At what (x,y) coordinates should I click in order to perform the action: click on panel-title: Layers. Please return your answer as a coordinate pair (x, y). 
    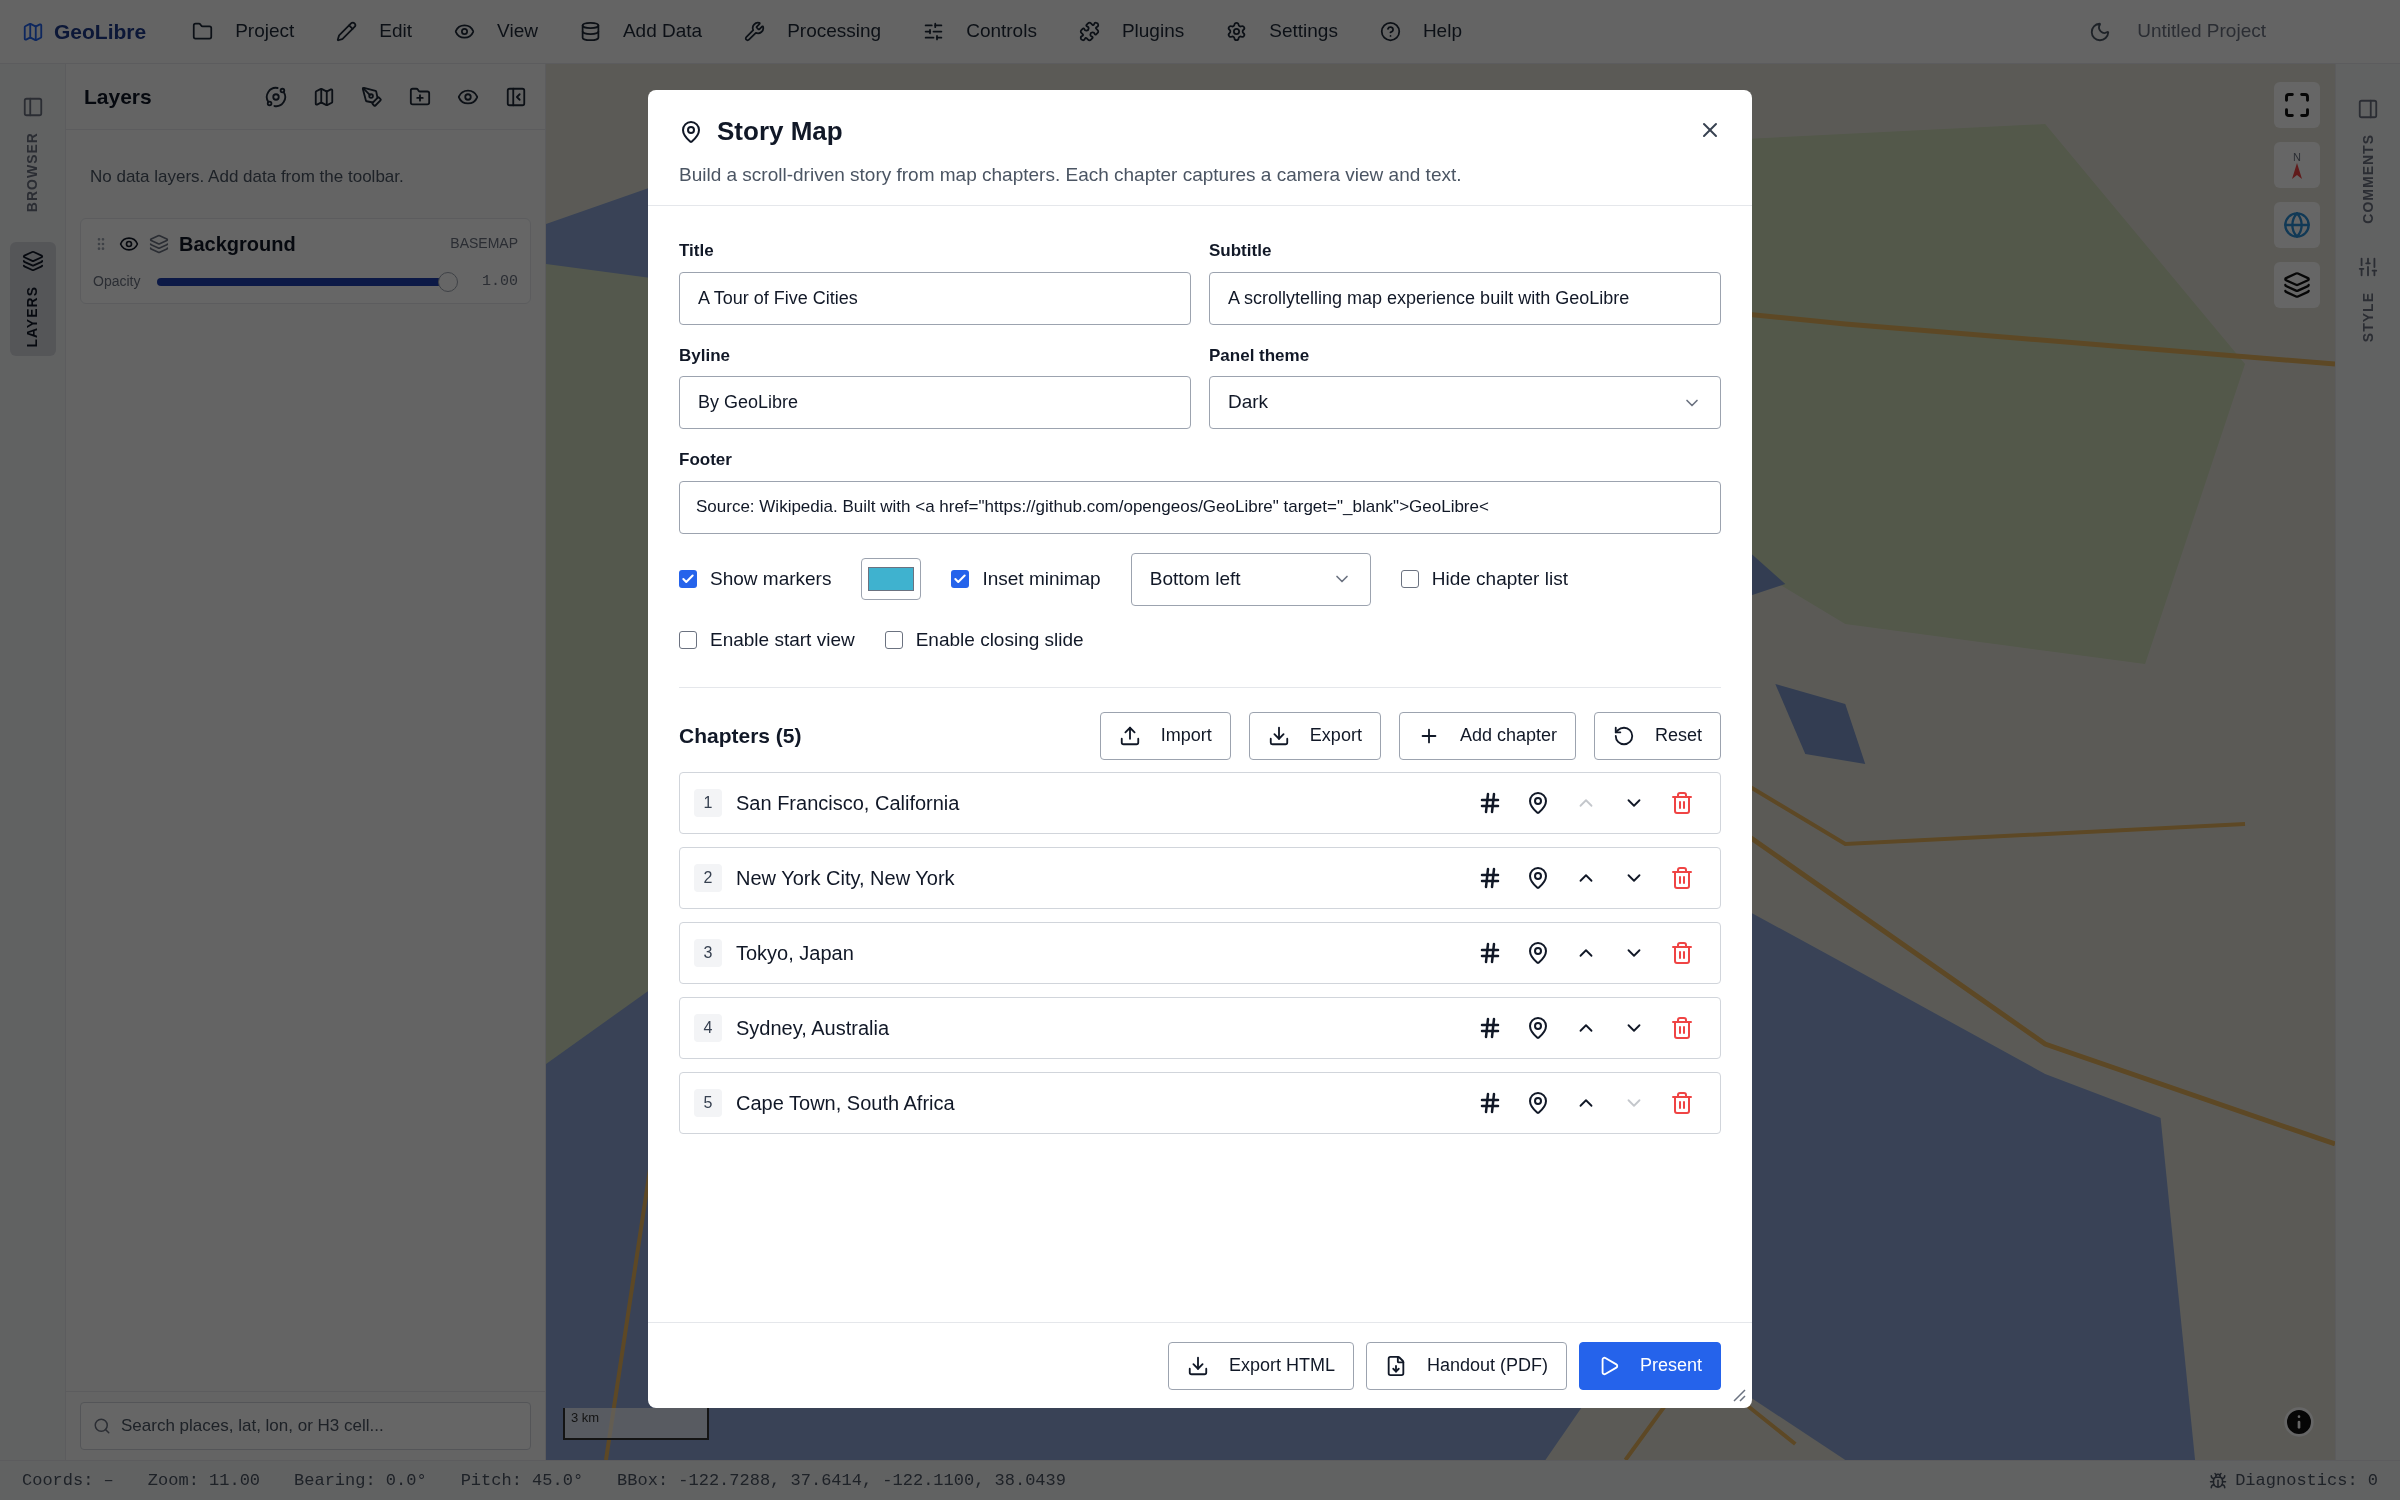
    Looking at the image, I should click on (118, 96).